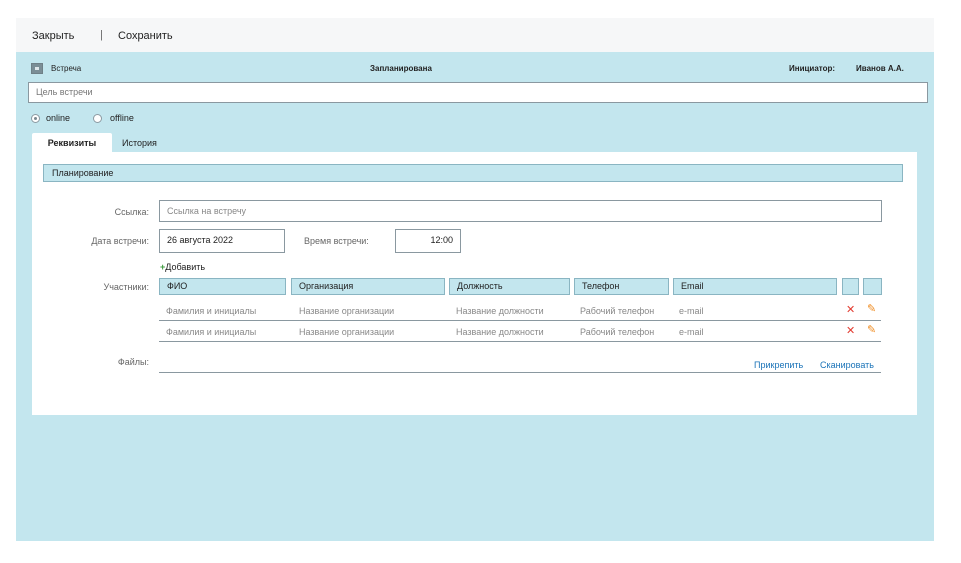 The height and width of the screenshot is (563, 961). I want to click on radio-offline, so click(97, 118).